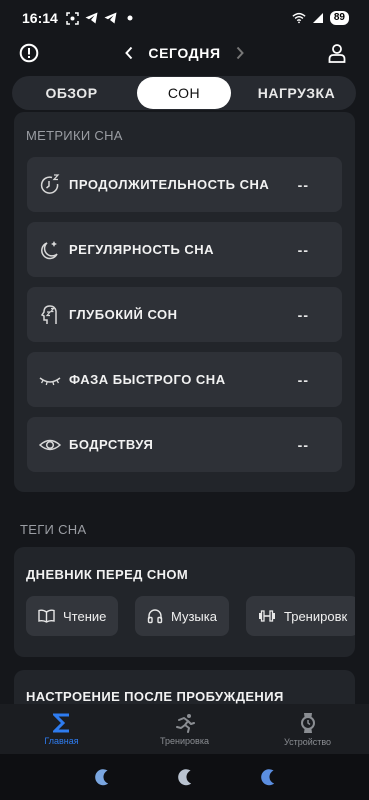 Image resolution: width=369 pixels, height=800 pixels. Describe the element at coordinates (184, 444) in the screenshot. I see `metric-row-awake: БОДРСТВУЯ --` at that location.